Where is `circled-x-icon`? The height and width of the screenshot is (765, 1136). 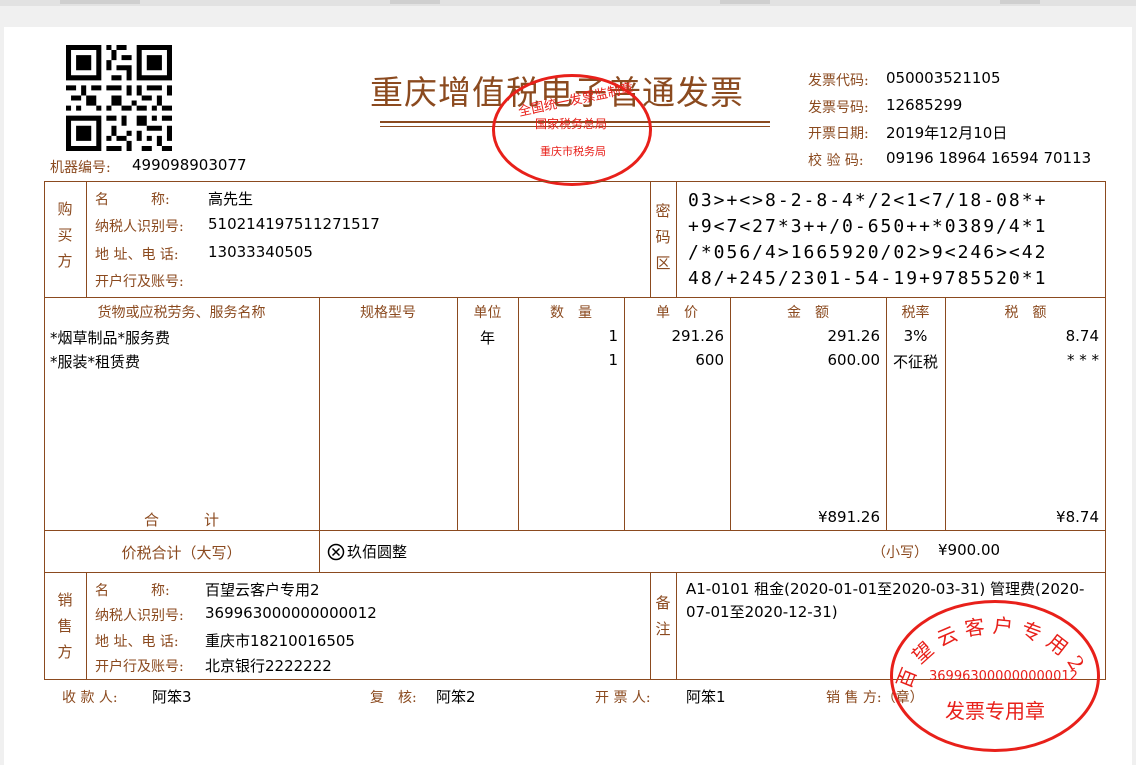 circled-x-icon is located at coordinates (336, 552).